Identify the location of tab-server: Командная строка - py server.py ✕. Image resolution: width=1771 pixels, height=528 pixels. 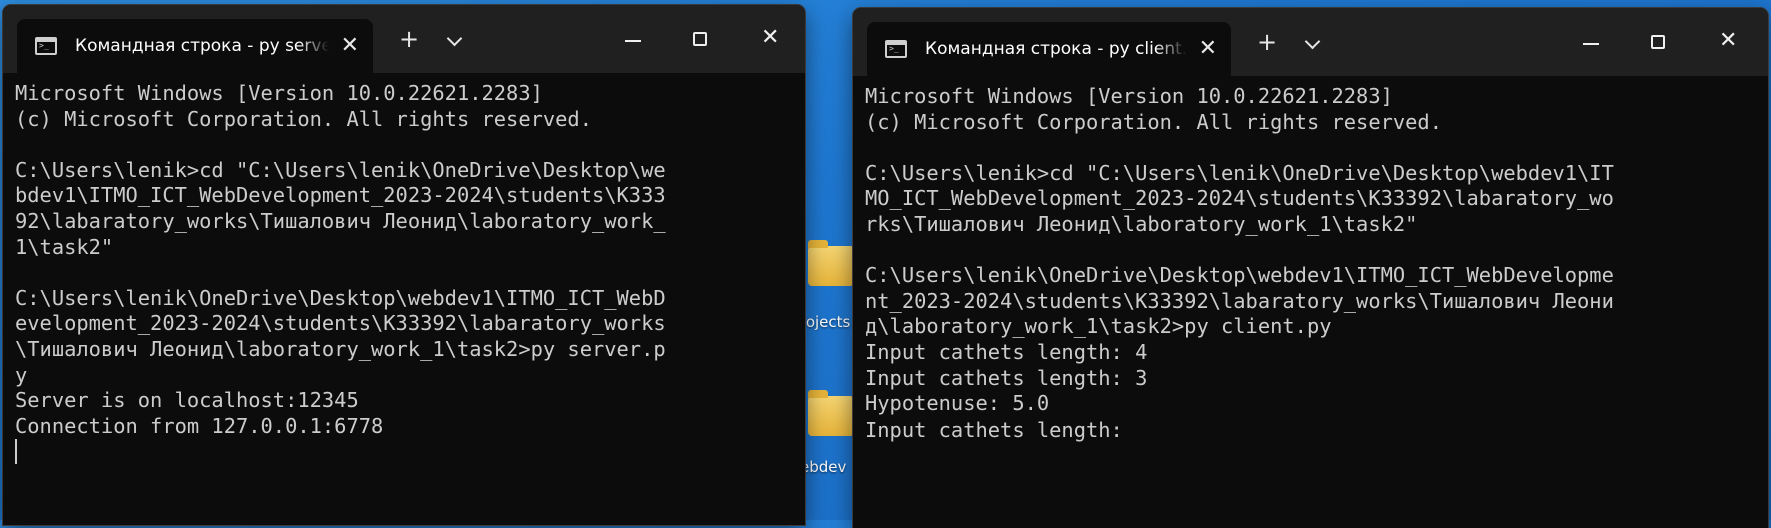
(195, 46).